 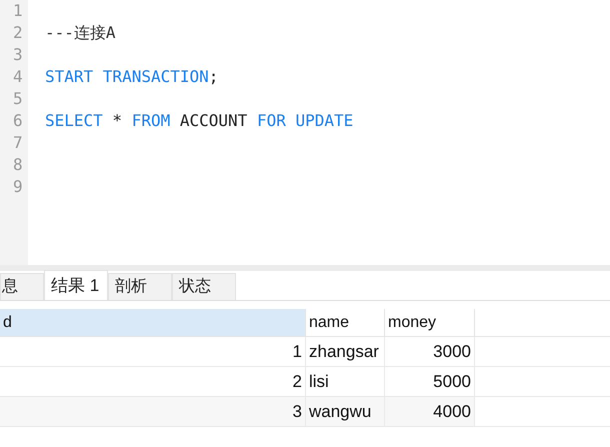 I want to click on sql-keyword: START TRANSACTION, so click(x=127, y=77).